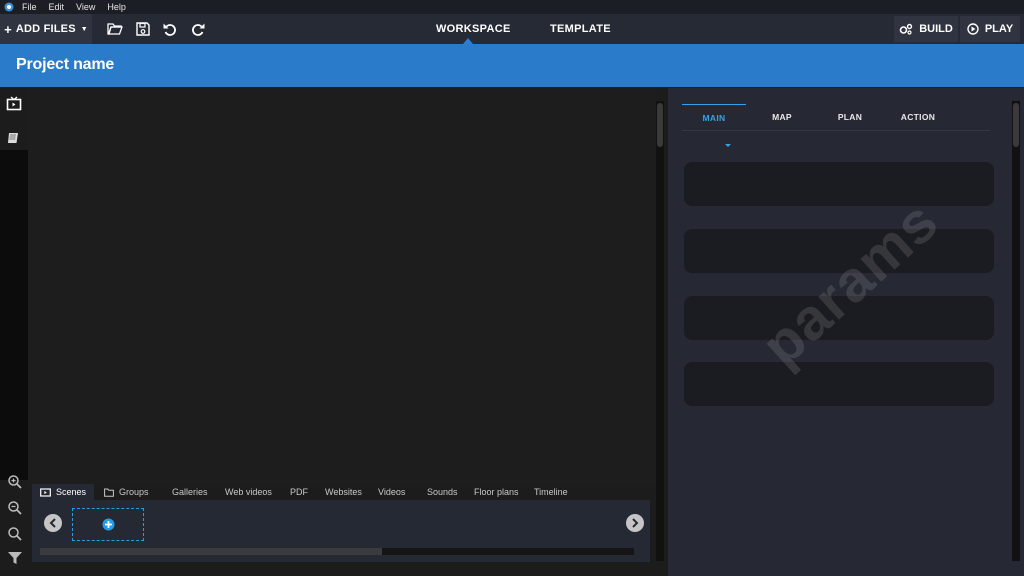  Describe the element at coordinates (109, 492) in the screenshot. I see `folder-icon` at that location.